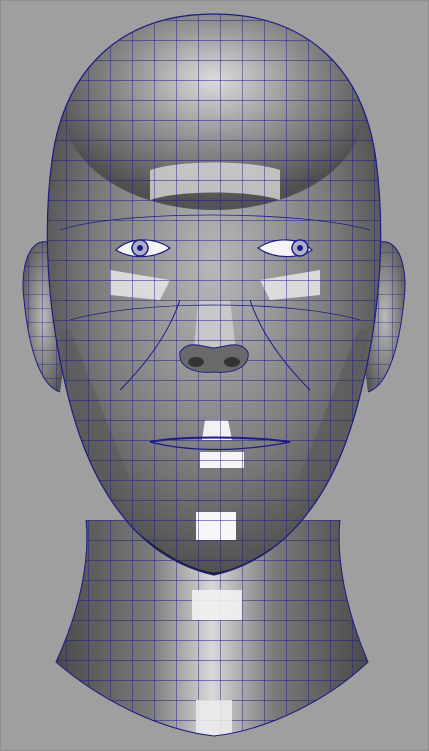 The image size is (429, 751). I want to click on nose, so click(214, 358).